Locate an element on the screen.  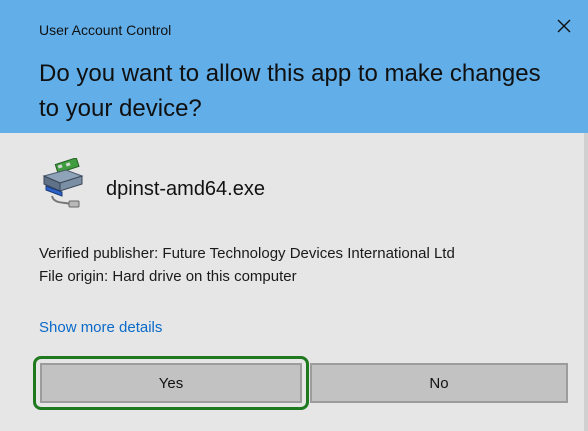
window-border is located at coordinates (586, 282).